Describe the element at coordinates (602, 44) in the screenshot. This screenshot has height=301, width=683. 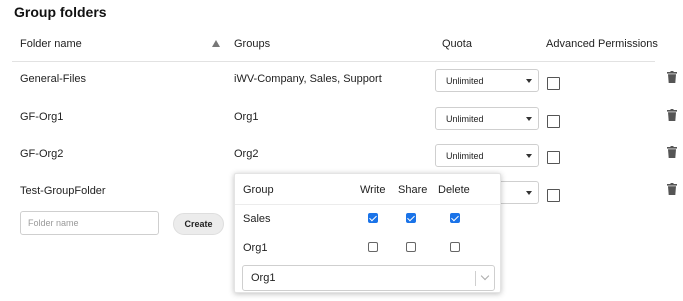
I see `header-advanced-permissions: Advanced Permissions` at that location.